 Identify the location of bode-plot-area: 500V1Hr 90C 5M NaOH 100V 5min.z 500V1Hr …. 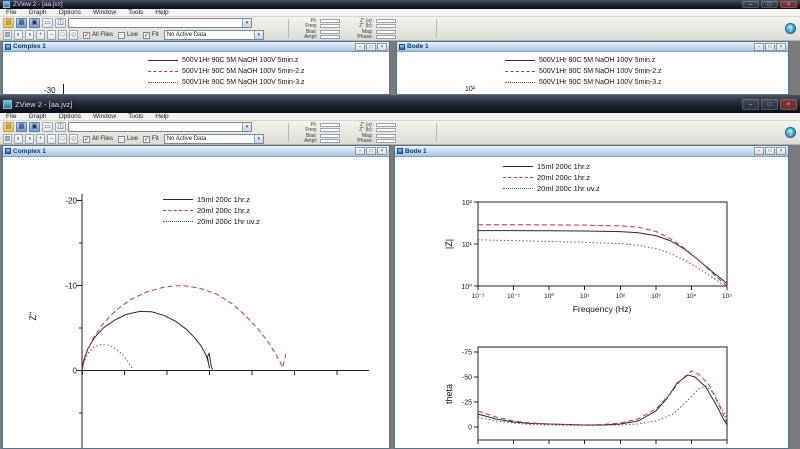
(592, 73).